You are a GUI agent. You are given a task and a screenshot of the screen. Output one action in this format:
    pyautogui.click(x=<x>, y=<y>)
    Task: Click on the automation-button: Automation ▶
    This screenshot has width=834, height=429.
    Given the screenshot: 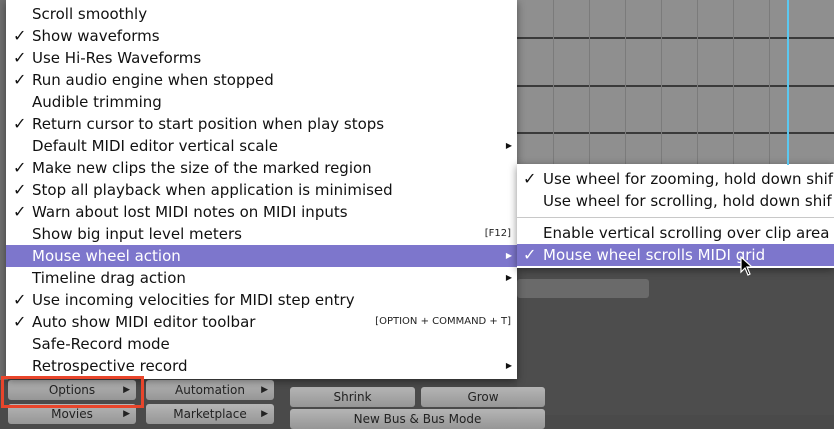 What is the action you would take?
    pyautogui.click(x=210, y=390)
    